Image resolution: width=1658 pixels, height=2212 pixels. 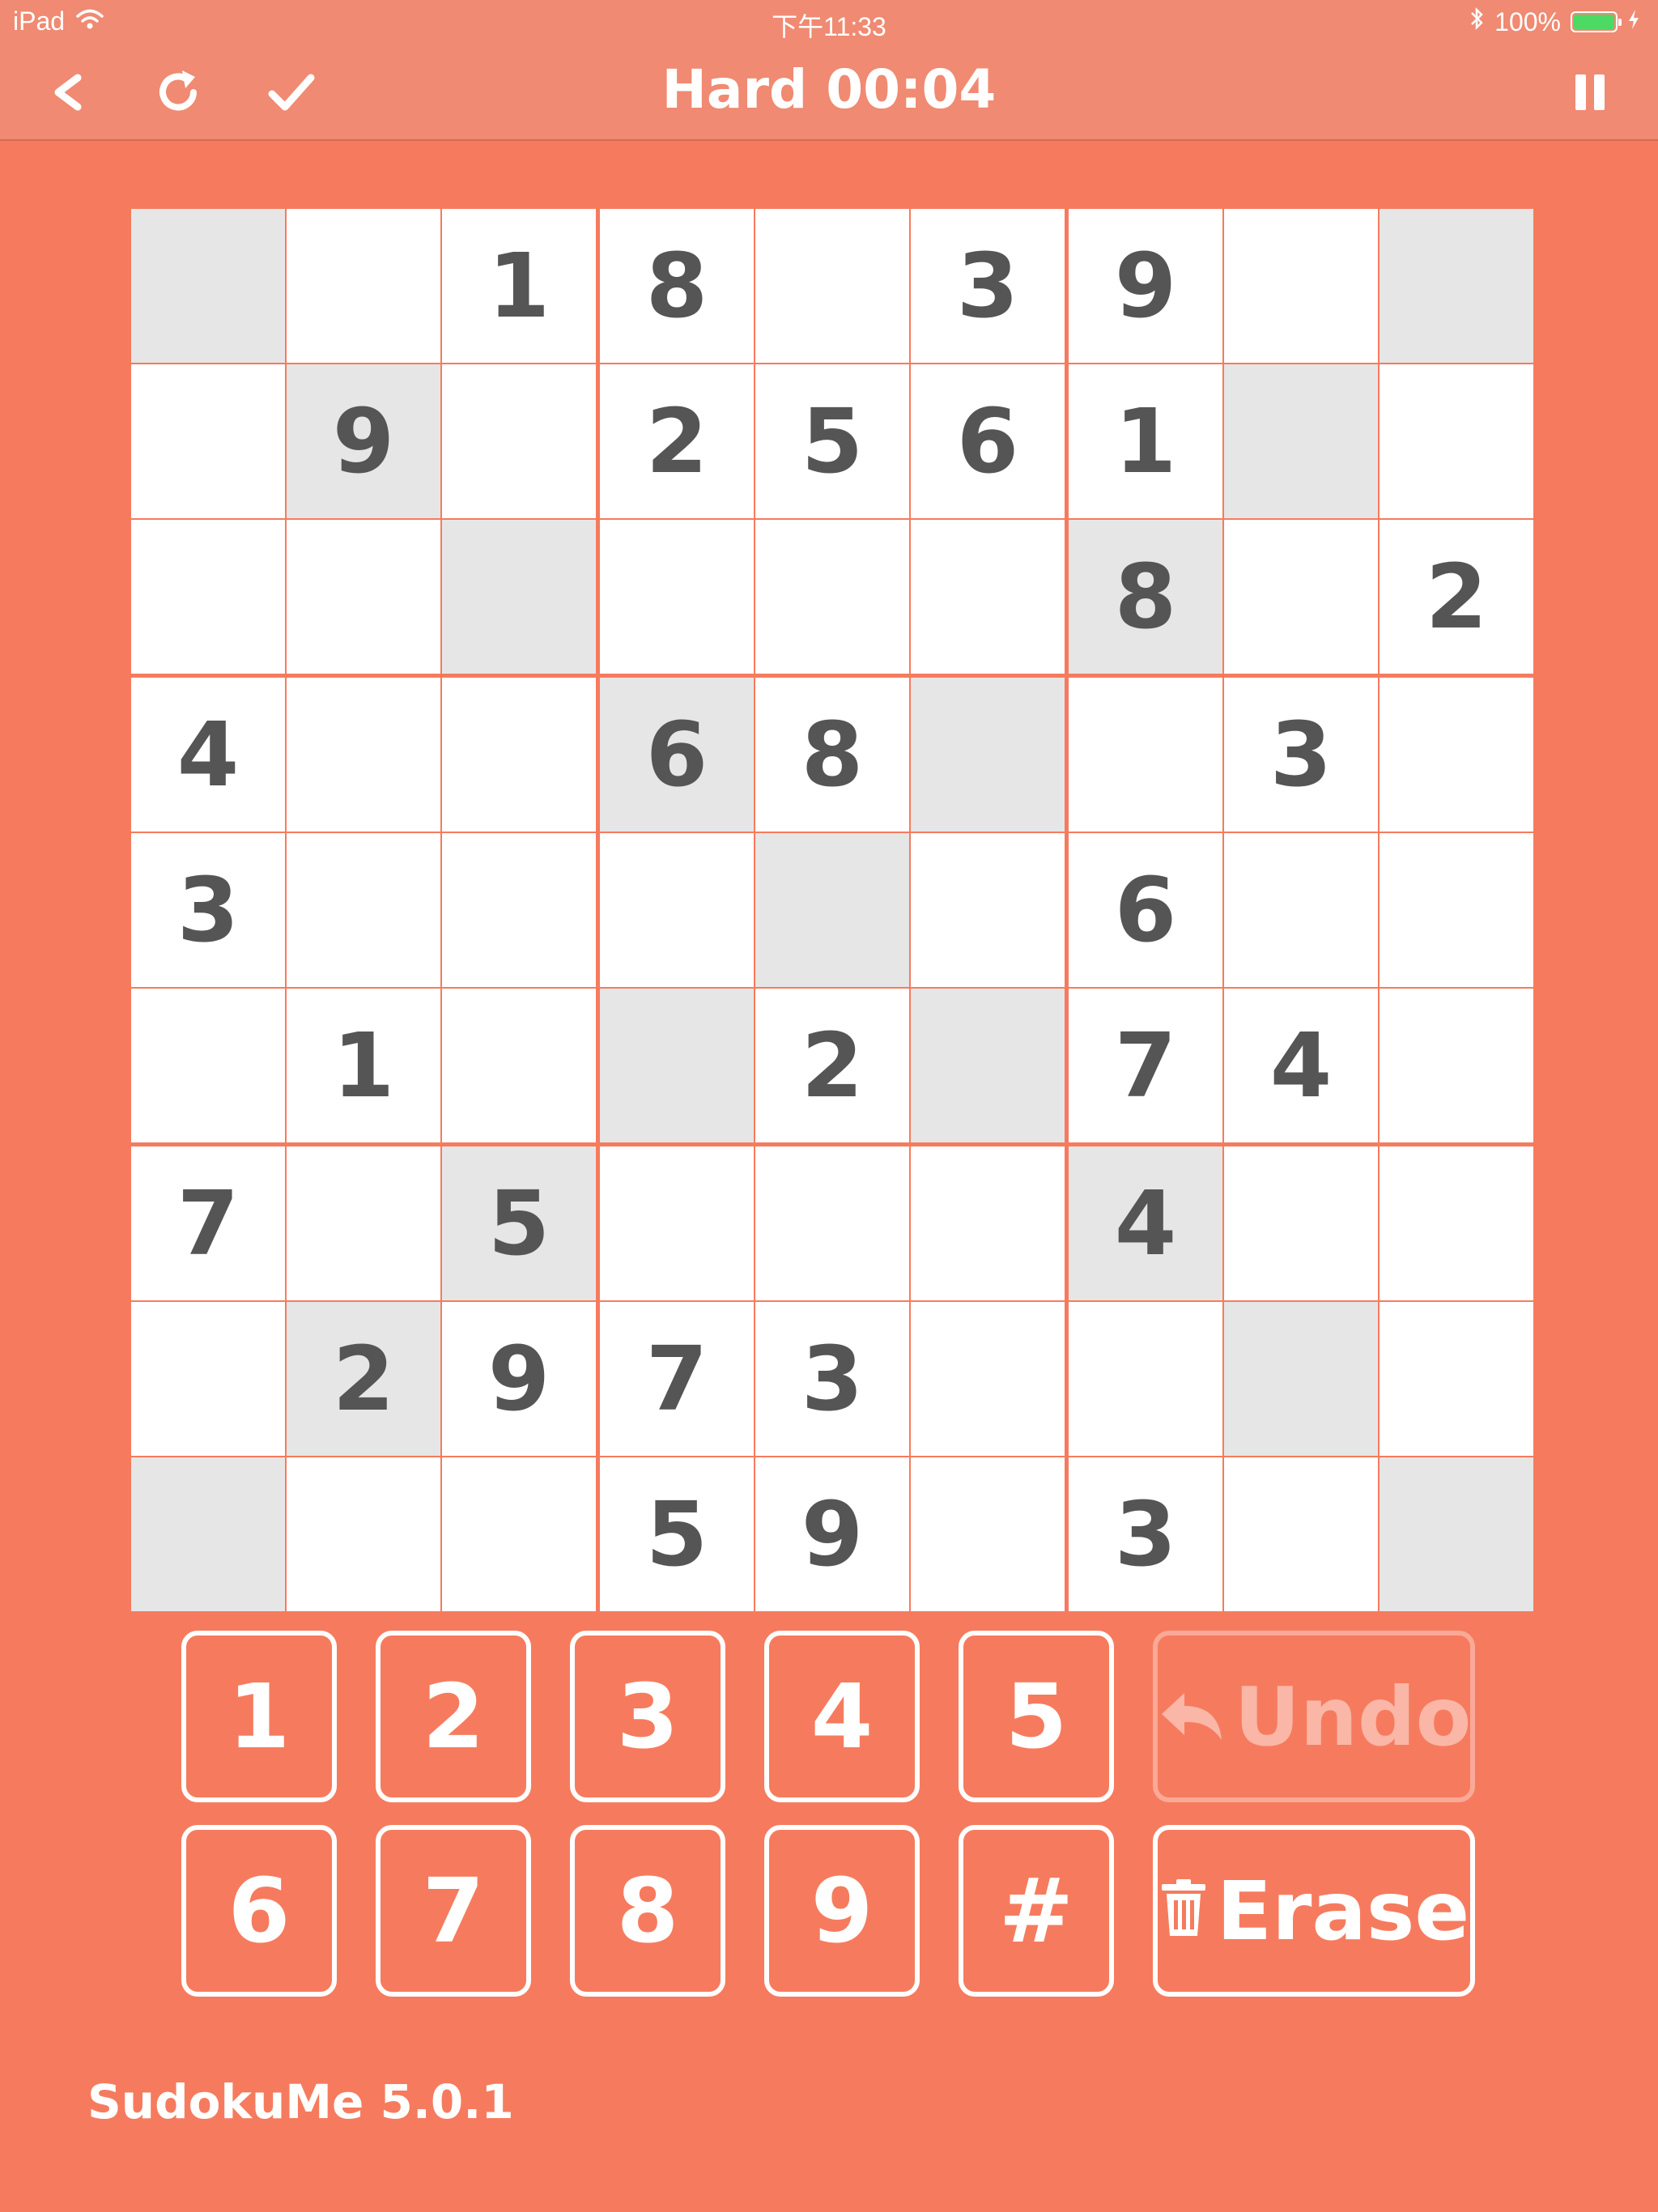 I want to click on key-8: 8, so click(x=647, y=1911).